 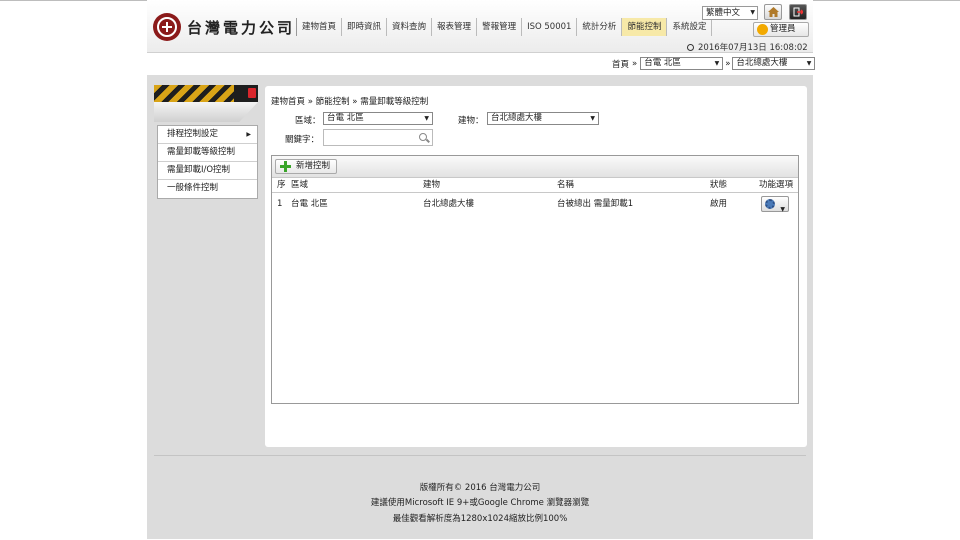 I want to click on chevron-right-icon: ▶, so click(x=248, y=134).